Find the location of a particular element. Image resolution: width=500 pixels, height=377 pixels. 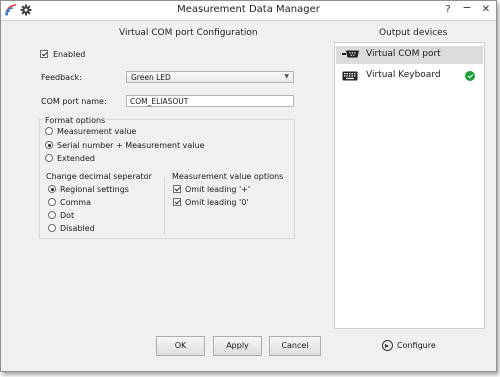

decimal-option-label: Comma is located at coordinates (75, 202).